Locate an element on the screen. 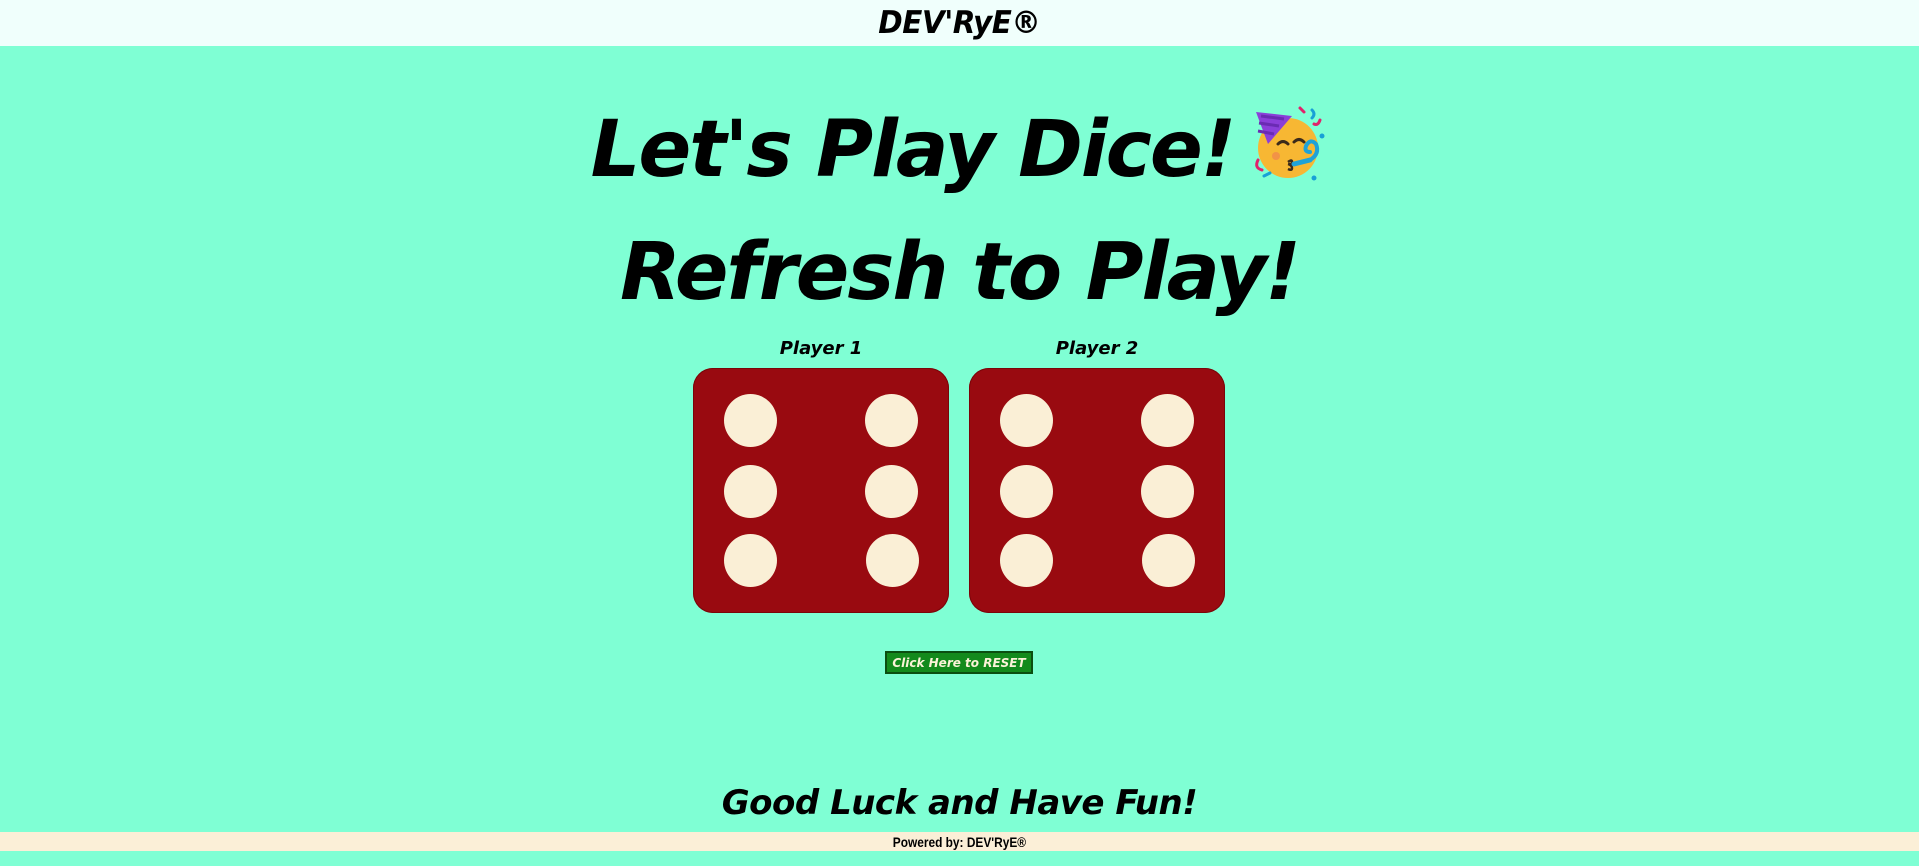 The height and width of the screenshot is (866, 1919). reset-button: Click Here to RESET is located at coordinates (959, 662).